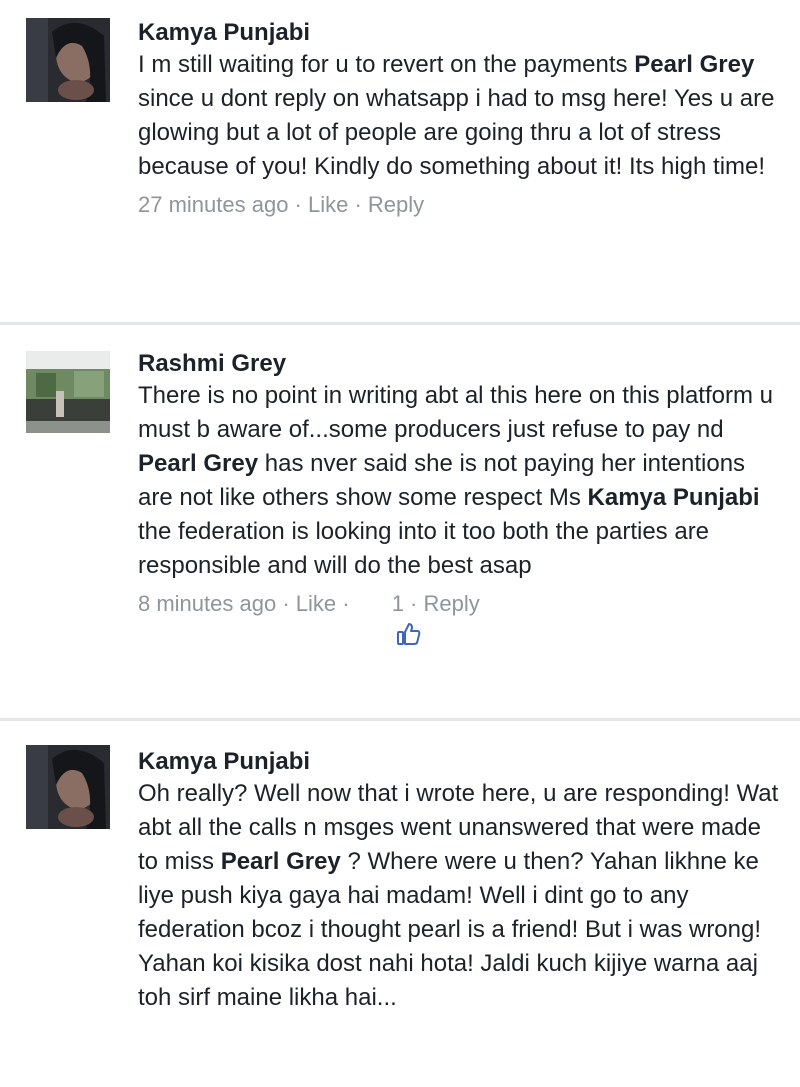  What do you see at coordinates (459, 364) in the screenshot?
I see `comment-author: Rashmi Grey` at bounding box center [459, 364].